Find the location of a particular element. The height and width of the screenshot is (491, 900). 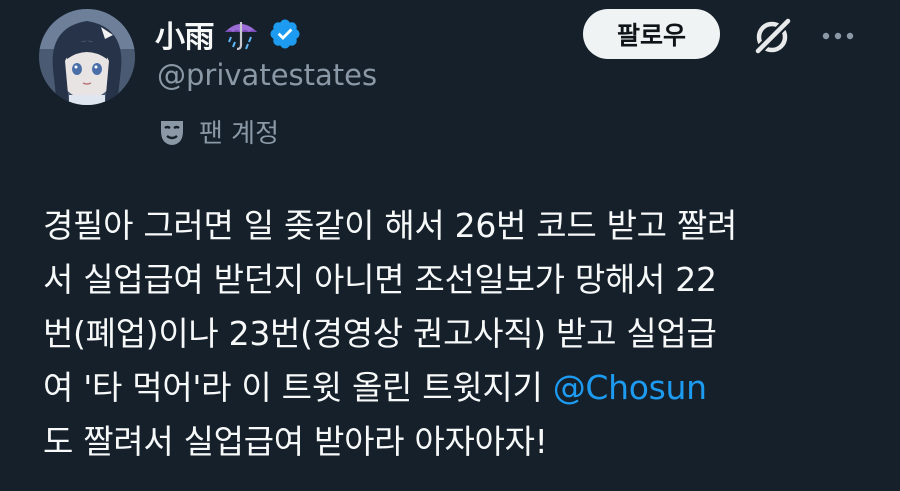

avatar is located at coordinates (87, 57).